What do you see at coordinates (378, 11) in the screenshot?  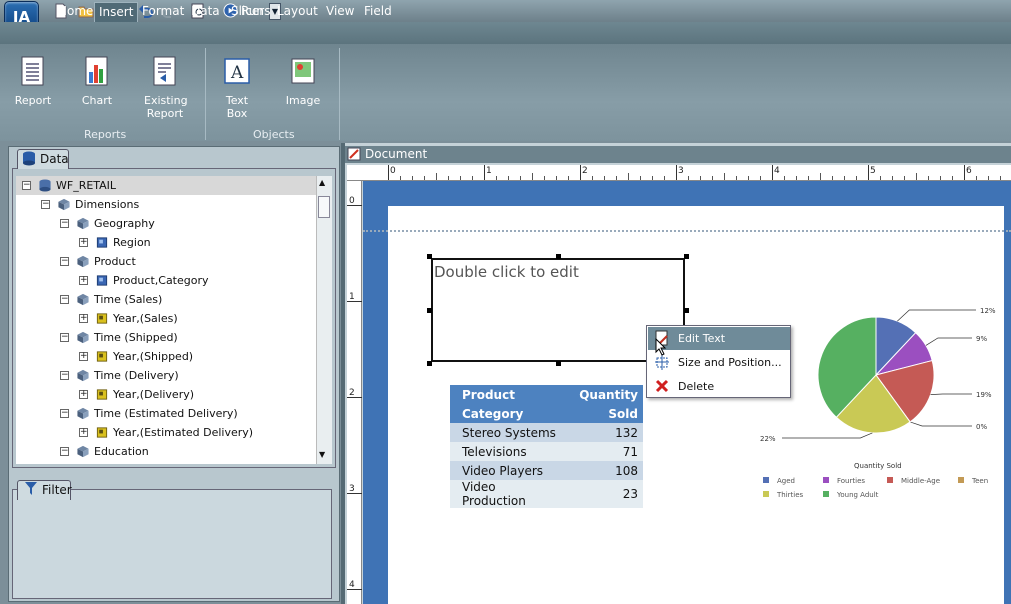 I see `tab-field: Field` at bounding box center [378, 11].